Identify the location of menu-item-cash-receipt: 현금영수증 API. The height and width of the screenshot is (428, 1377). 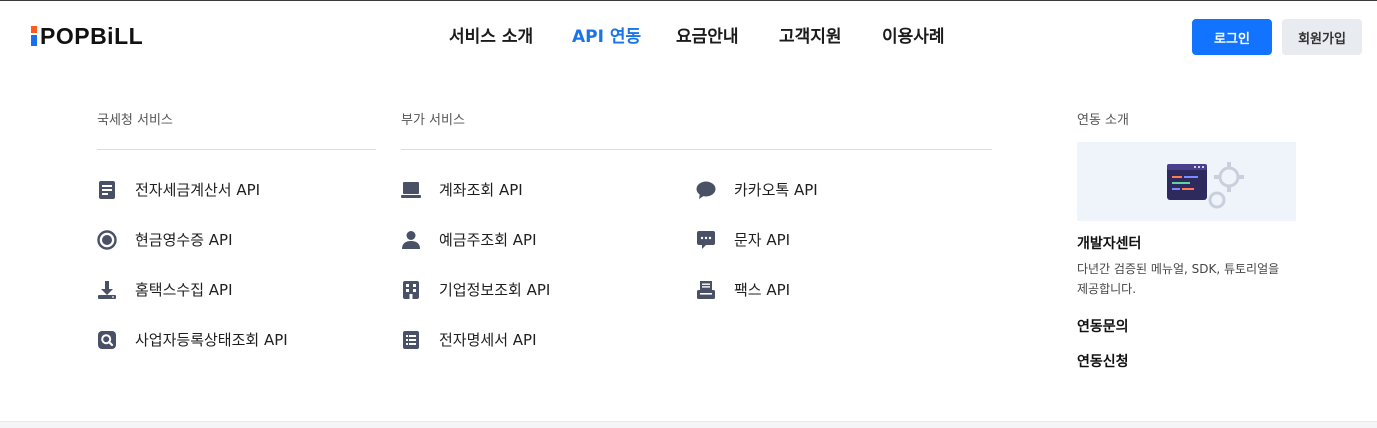
(165, 240).